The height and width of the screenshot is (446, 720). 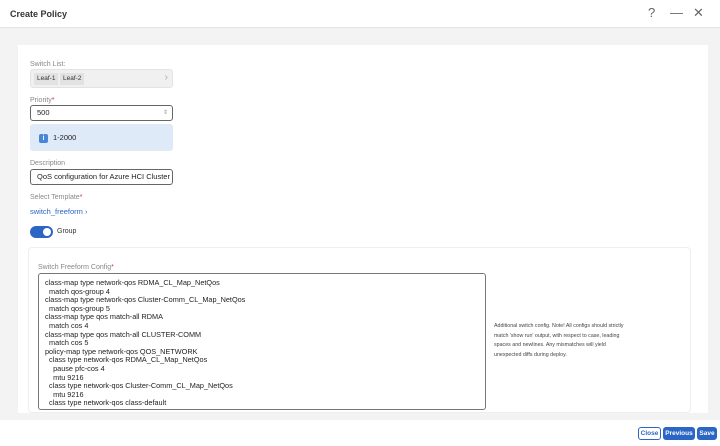 What do you see at coordinates (360, 14) in the screenshot?
I see `dialog-header: Create Policy ? — ✕` at bounding box center [360, 14].